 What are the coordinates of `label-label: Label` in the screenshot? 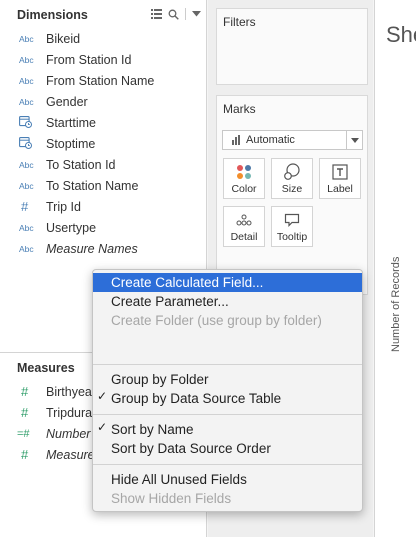 It's located at (340, 189).